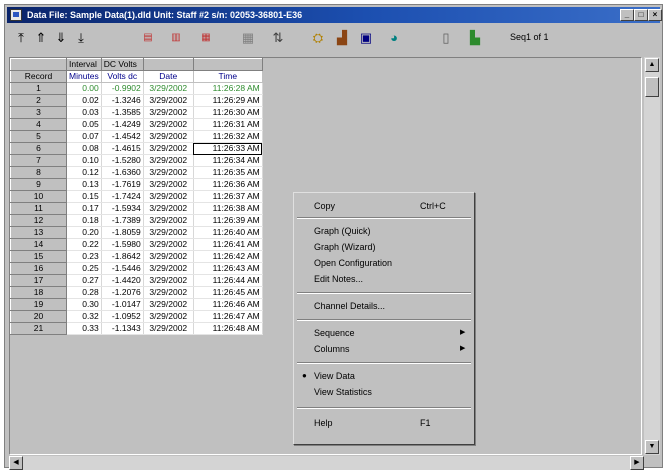 This screenshot has height=471, width=666. I want to click on minutes-cell: 0.23, so click(84, 256).